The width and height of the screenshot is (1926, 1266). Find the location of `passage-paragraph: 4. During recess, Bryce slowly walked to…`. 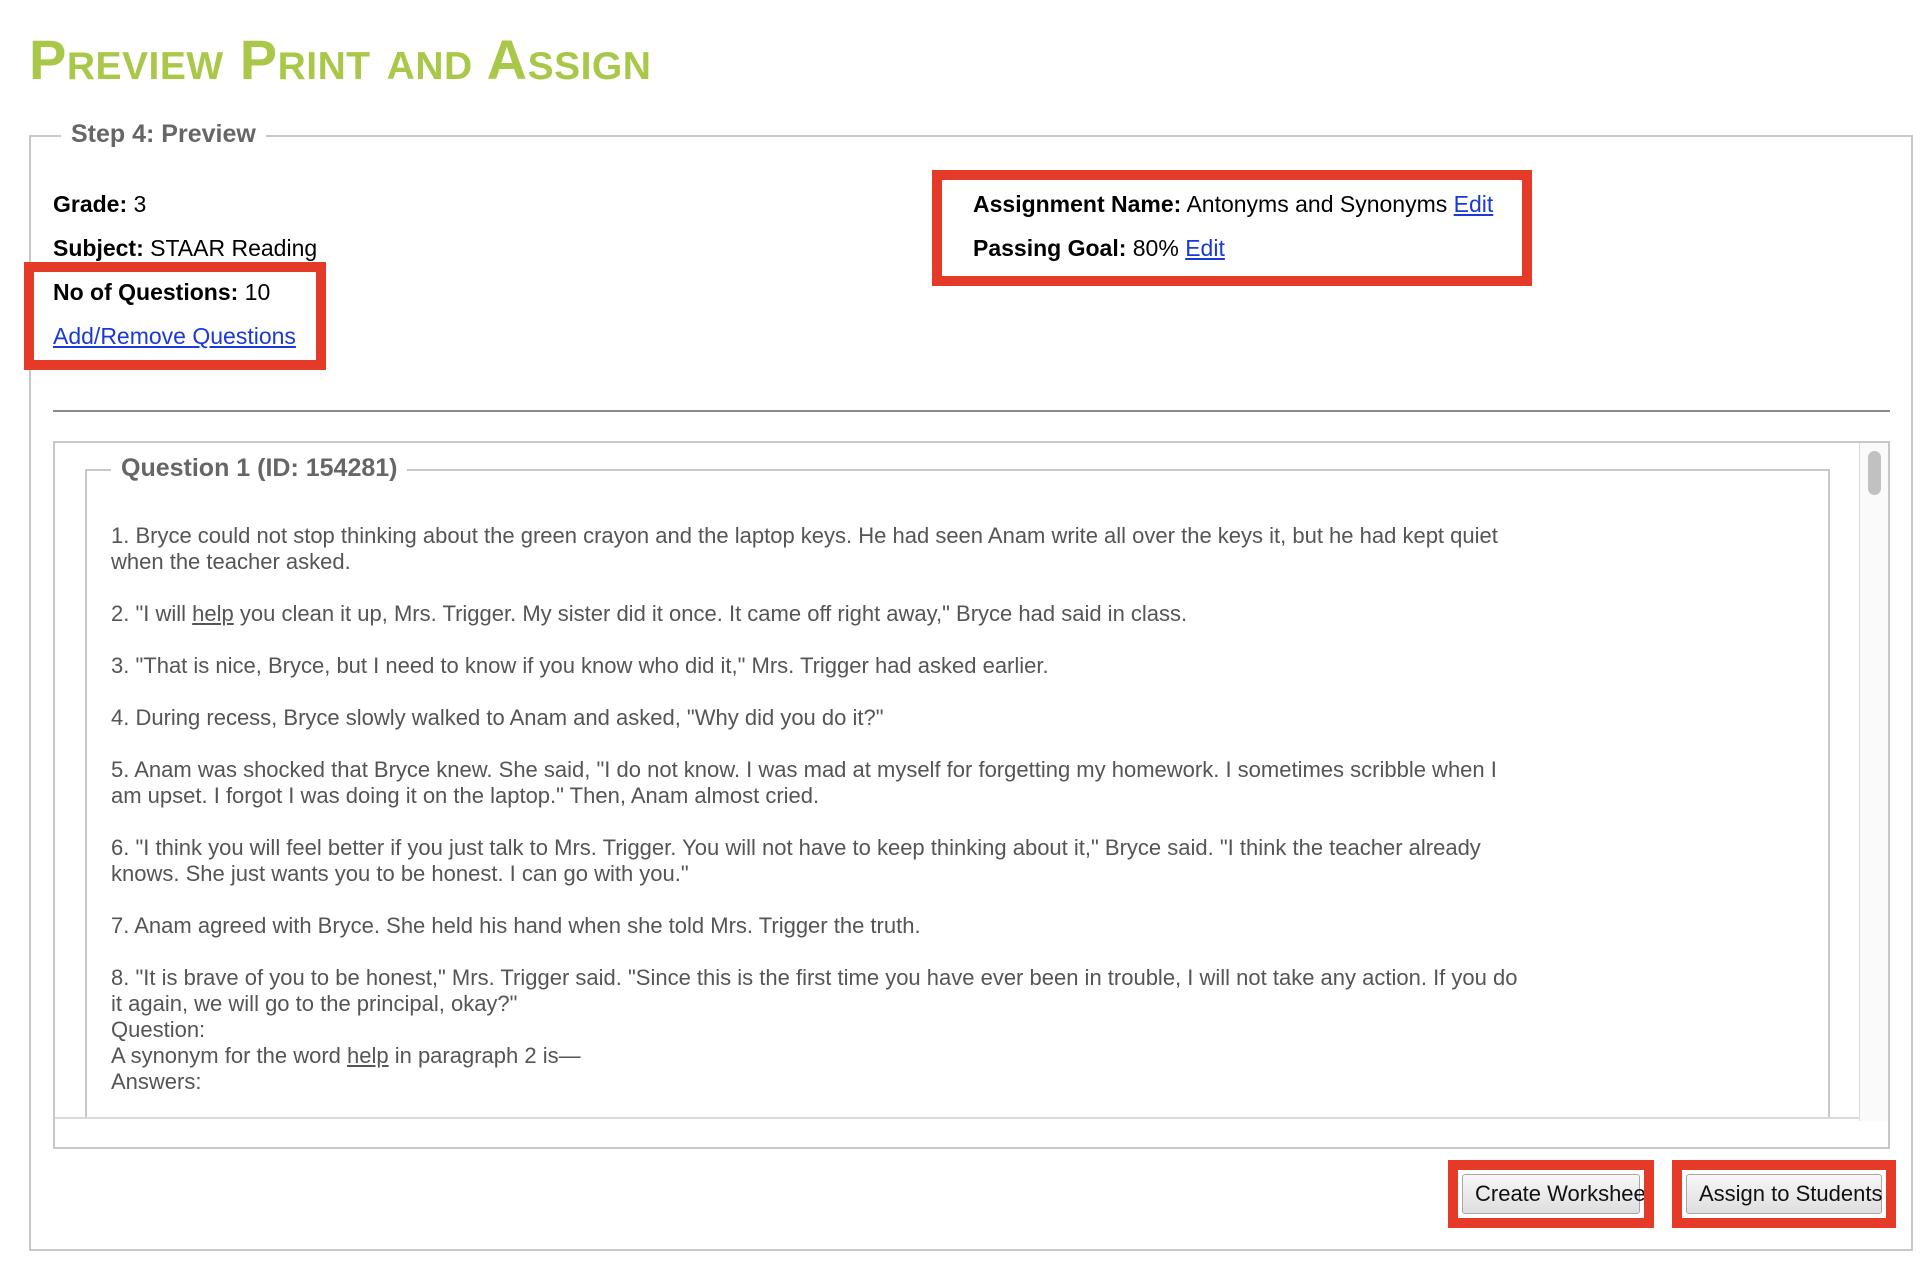

passage-paragraph: 4. During recess, Bryce slowly walked to… is located at coordinates (497, 717).